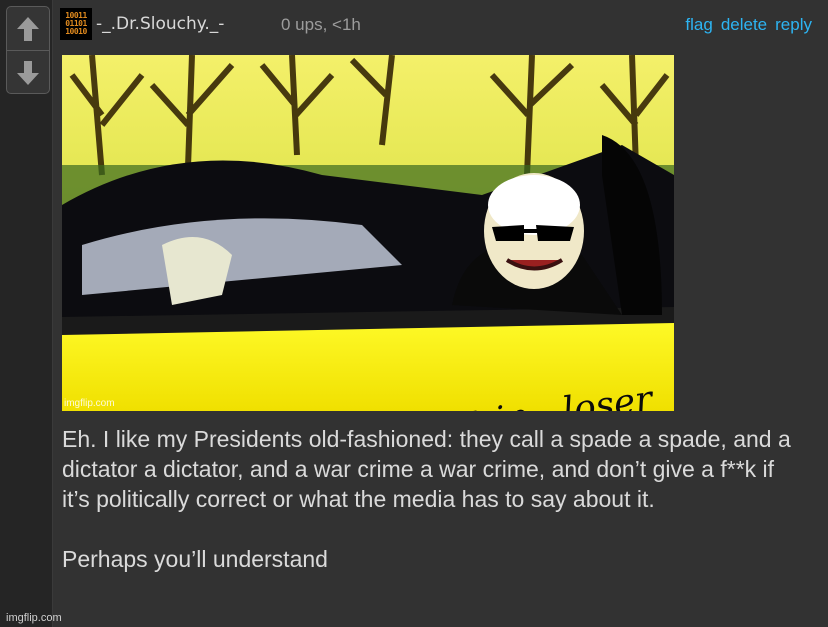  Describe the element at coordinates (34, 618) in the screenshot. I see `imgflip-watermark: imgflip.com` at that location.